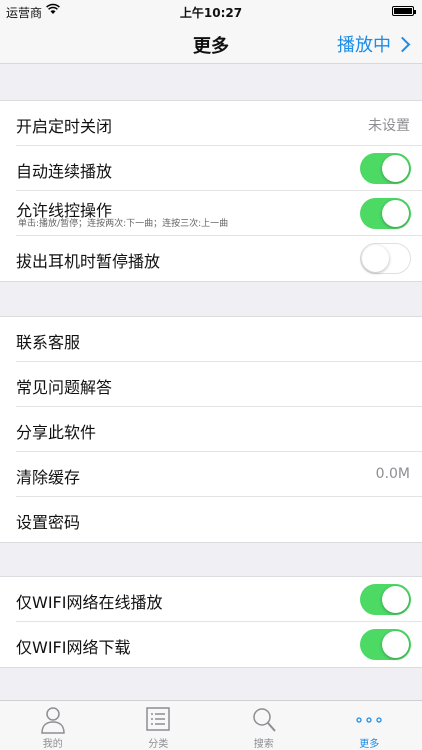 The image size is (422, 750). I want to click on timer-off-label: 开启定时关闭, so click(64, 126).